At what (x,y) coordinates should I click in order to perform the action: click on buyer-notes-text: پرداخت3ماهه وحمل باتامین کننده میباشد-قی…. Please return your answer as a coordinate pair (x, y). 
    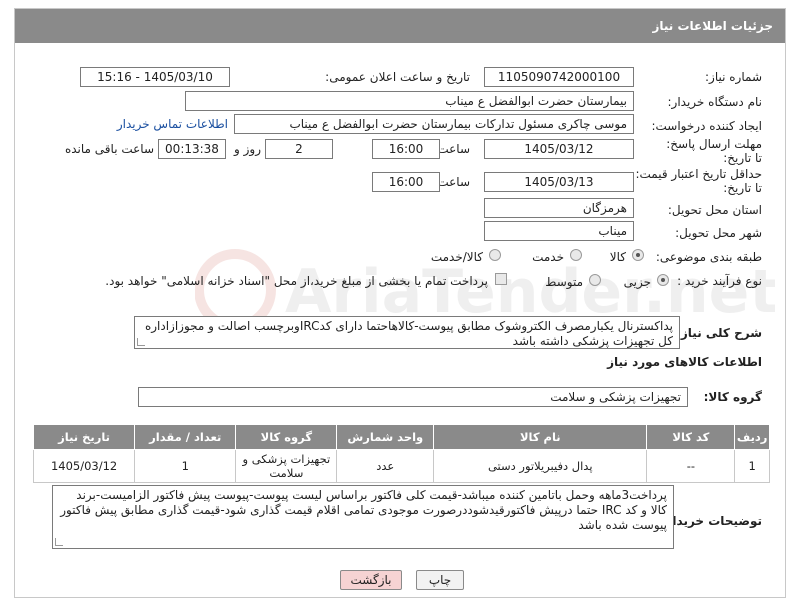
    Looking at the image, I should click on (363, 510).